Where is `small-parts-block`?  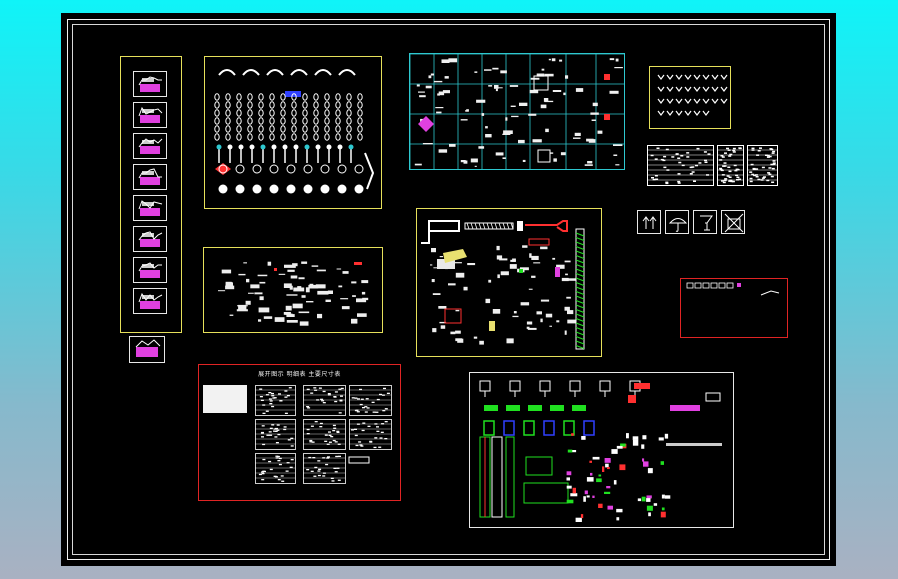
small-parts-block is located at coordinates (293, 290).